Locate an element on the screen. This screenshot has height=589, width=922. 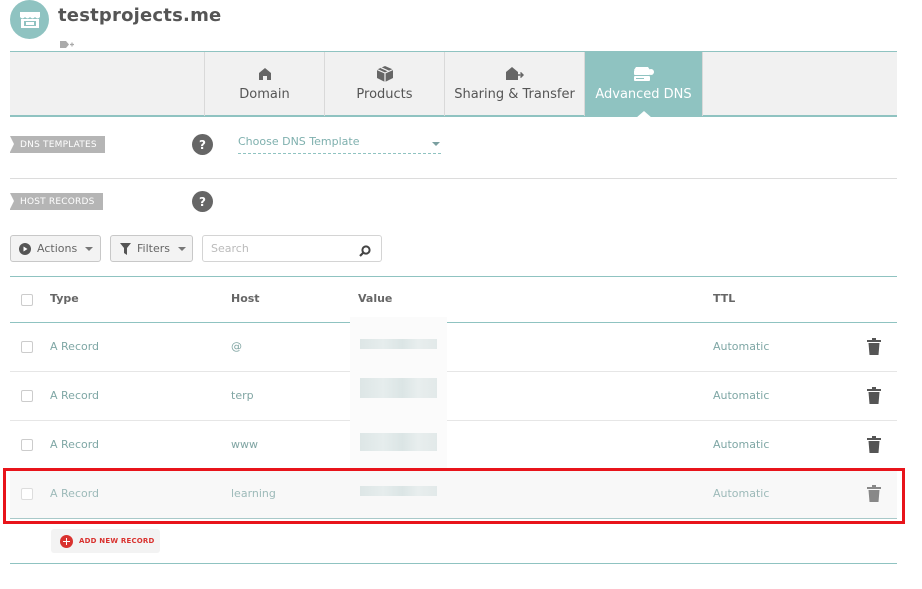
table-row: A Record terp Automatic is located at coordinates (453, 395).